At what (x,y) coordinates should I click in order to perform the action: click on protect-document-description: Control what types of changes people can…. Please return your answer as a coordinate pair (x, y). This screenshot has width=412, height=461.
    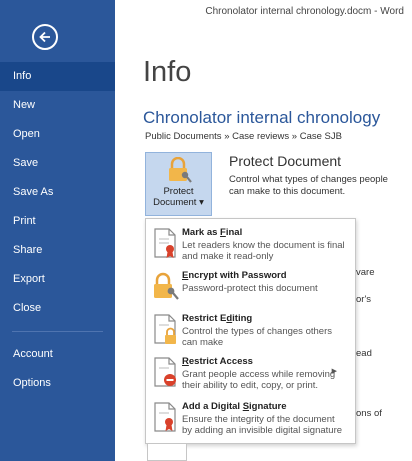
    Looking at the image, I should click on (308, 185).